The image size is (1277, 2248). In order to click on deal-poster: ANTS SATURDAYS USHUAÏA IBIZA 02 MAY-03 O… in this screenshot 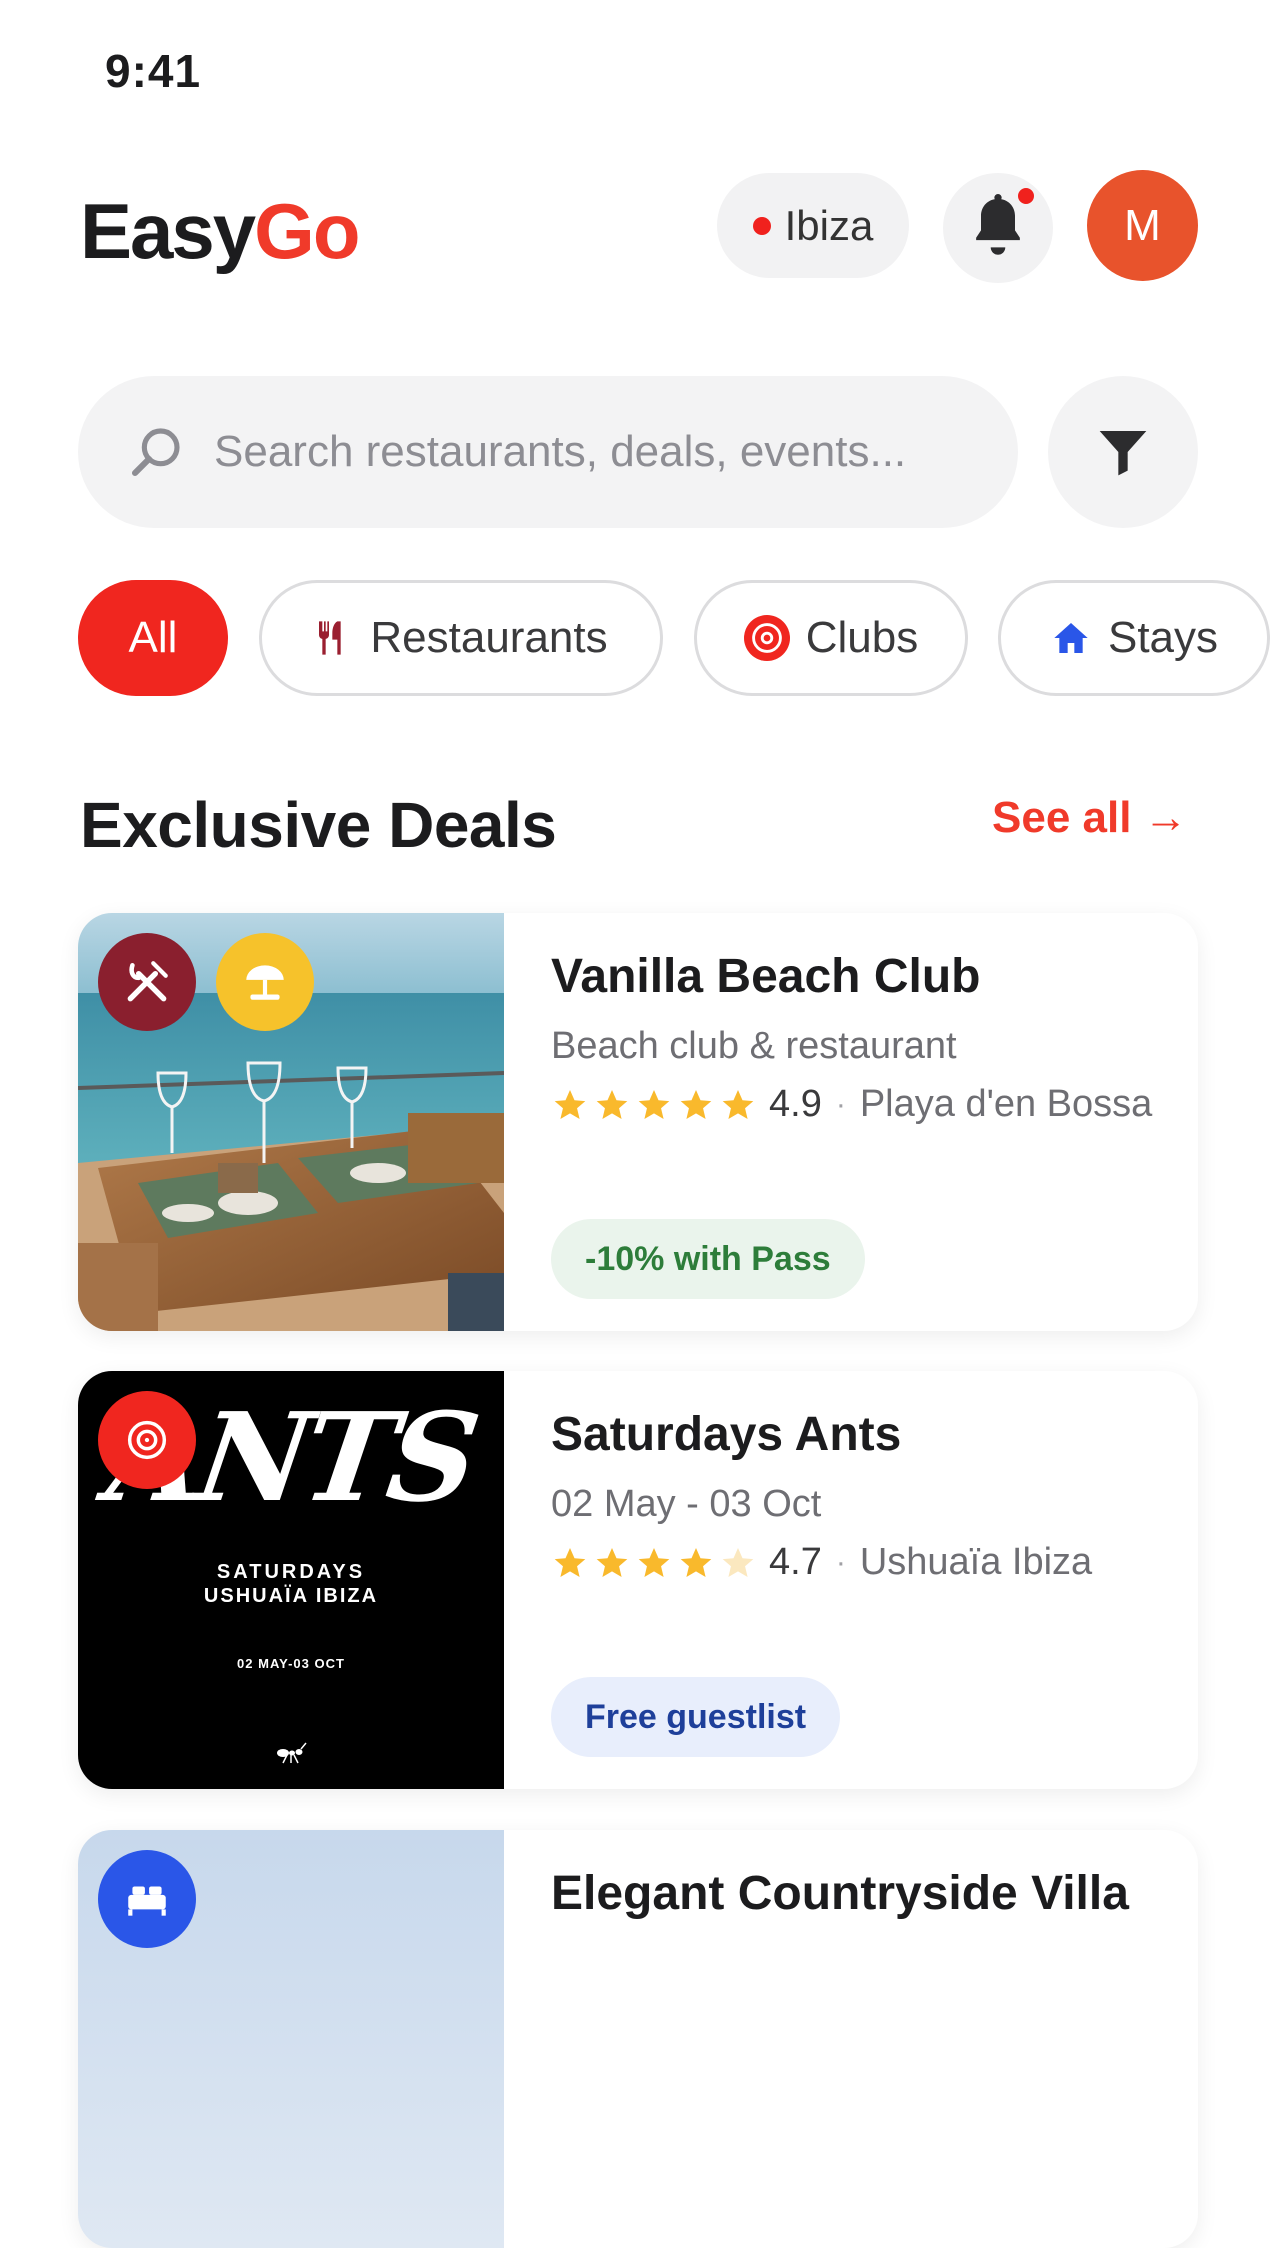, I will do `click(291, 1580)`.